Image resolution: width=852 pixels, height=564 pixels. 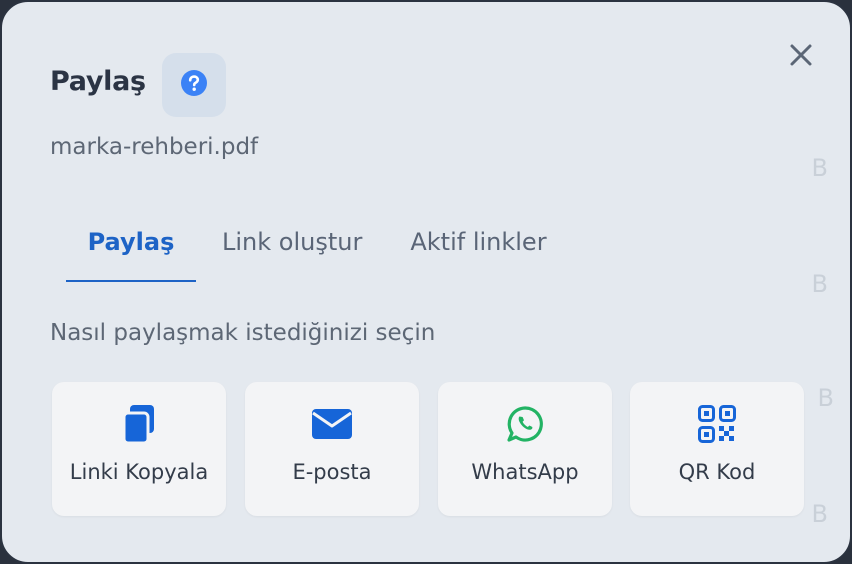 What do you see at coordinates (717, 472) in the screenshot?
I see `qr-code-label: QR Kod` at bounding box center [717, 472].